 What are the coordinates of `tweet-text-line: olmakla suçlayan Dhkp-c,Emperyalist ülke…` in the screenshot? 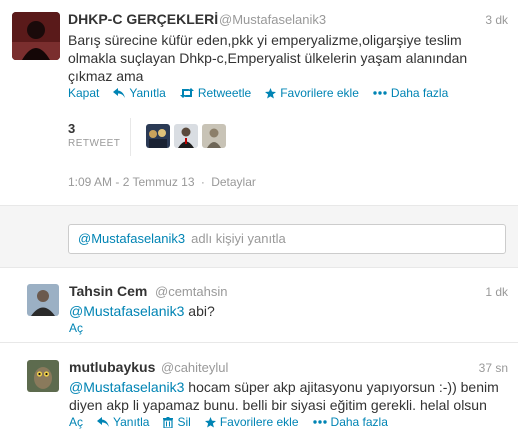 It's located at (268, 58).